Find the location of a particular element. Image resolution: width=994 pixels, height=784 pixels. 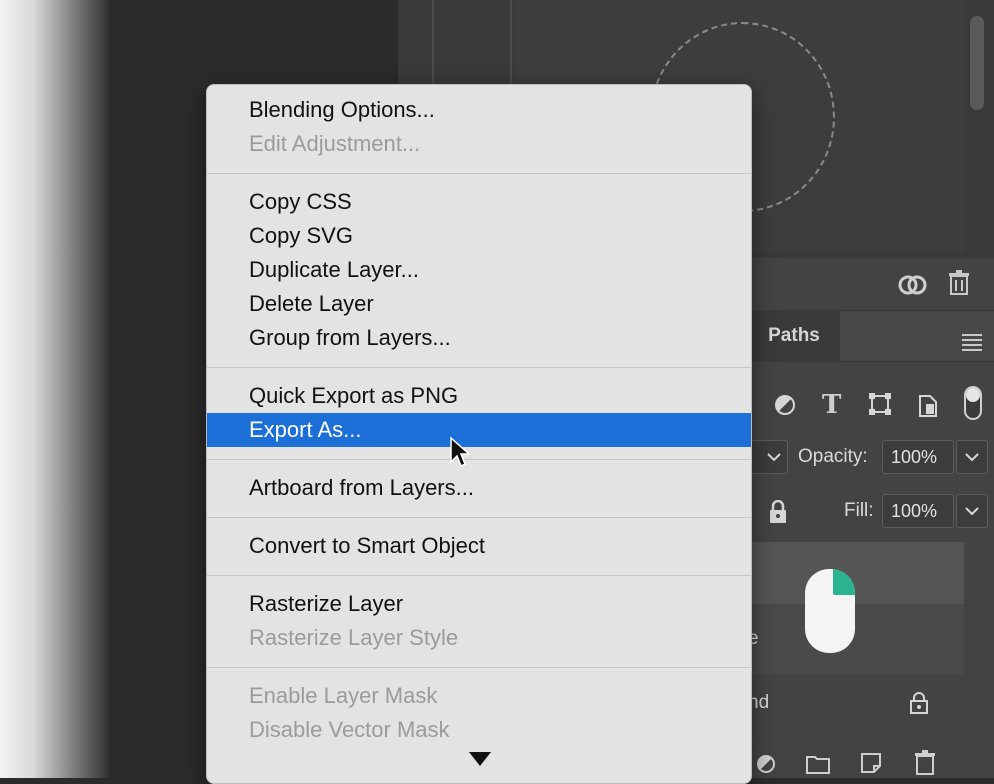

opacity-dropdown-button is located at coordinates (972, 457).